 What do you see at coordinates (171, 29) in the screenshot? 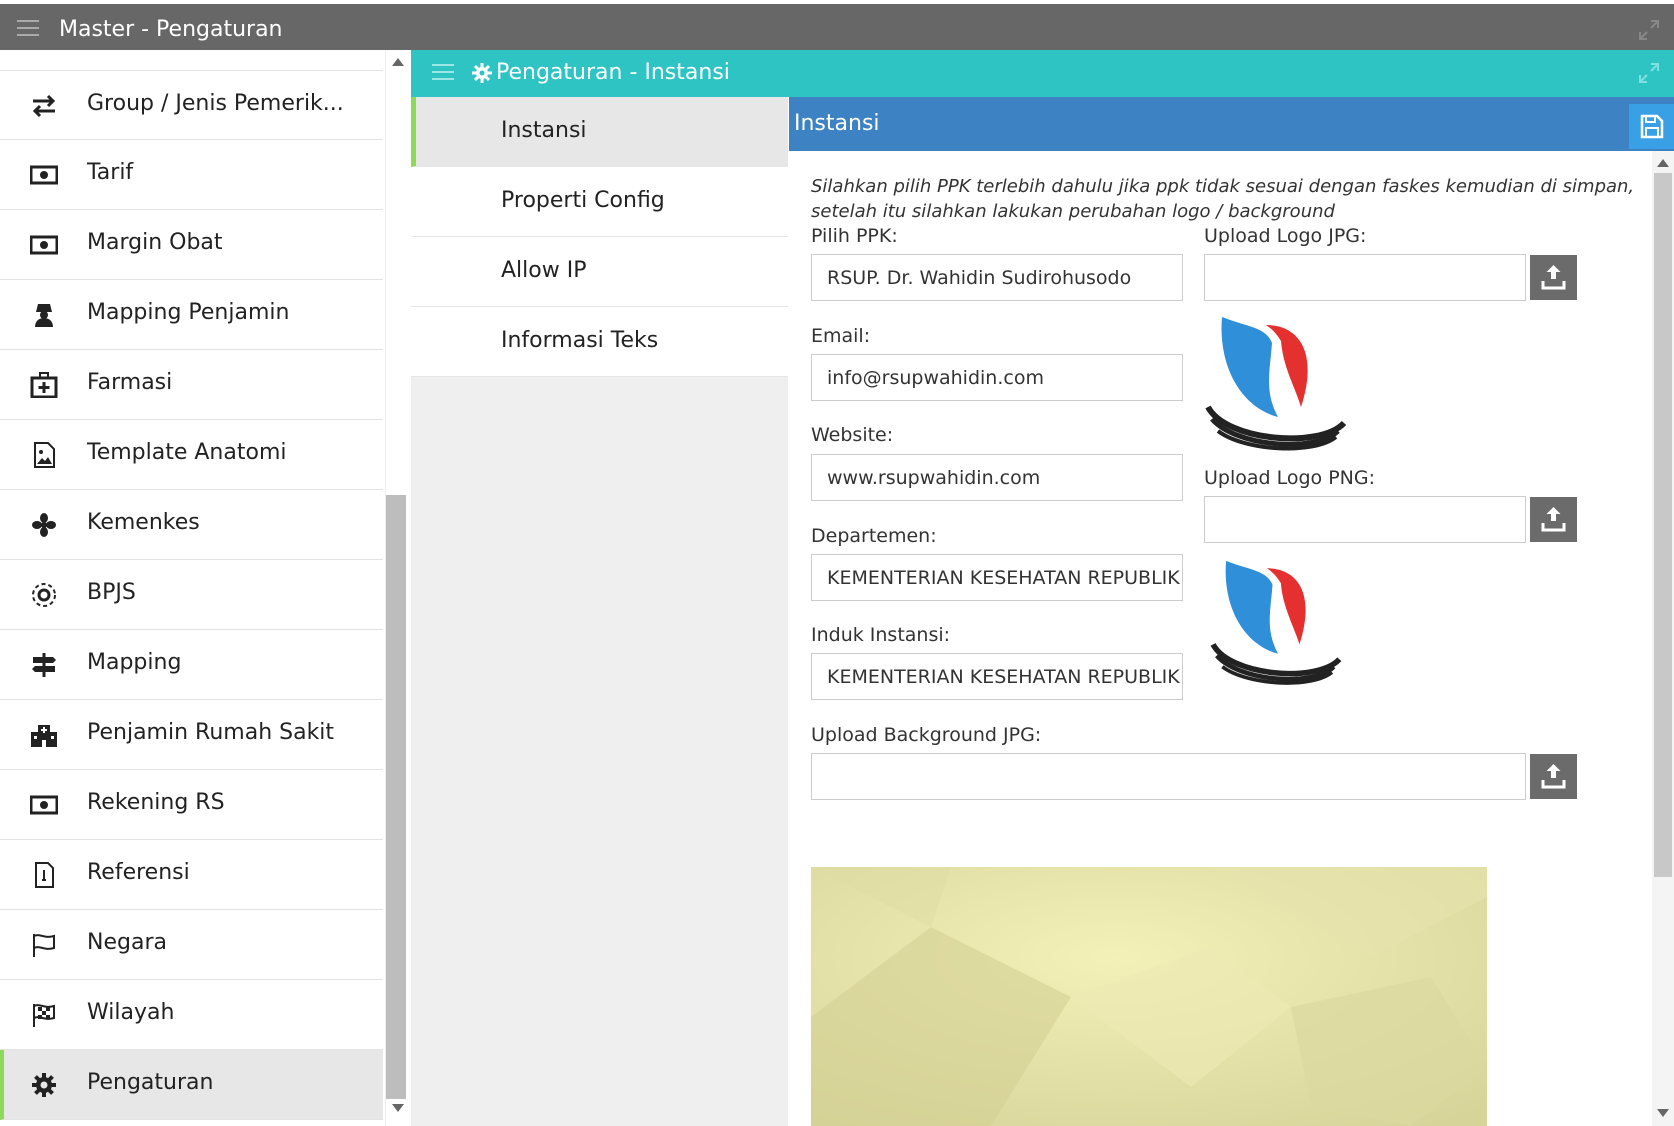
I see `window-title: Master - Pengaturan` at bounding box center [171, 29].